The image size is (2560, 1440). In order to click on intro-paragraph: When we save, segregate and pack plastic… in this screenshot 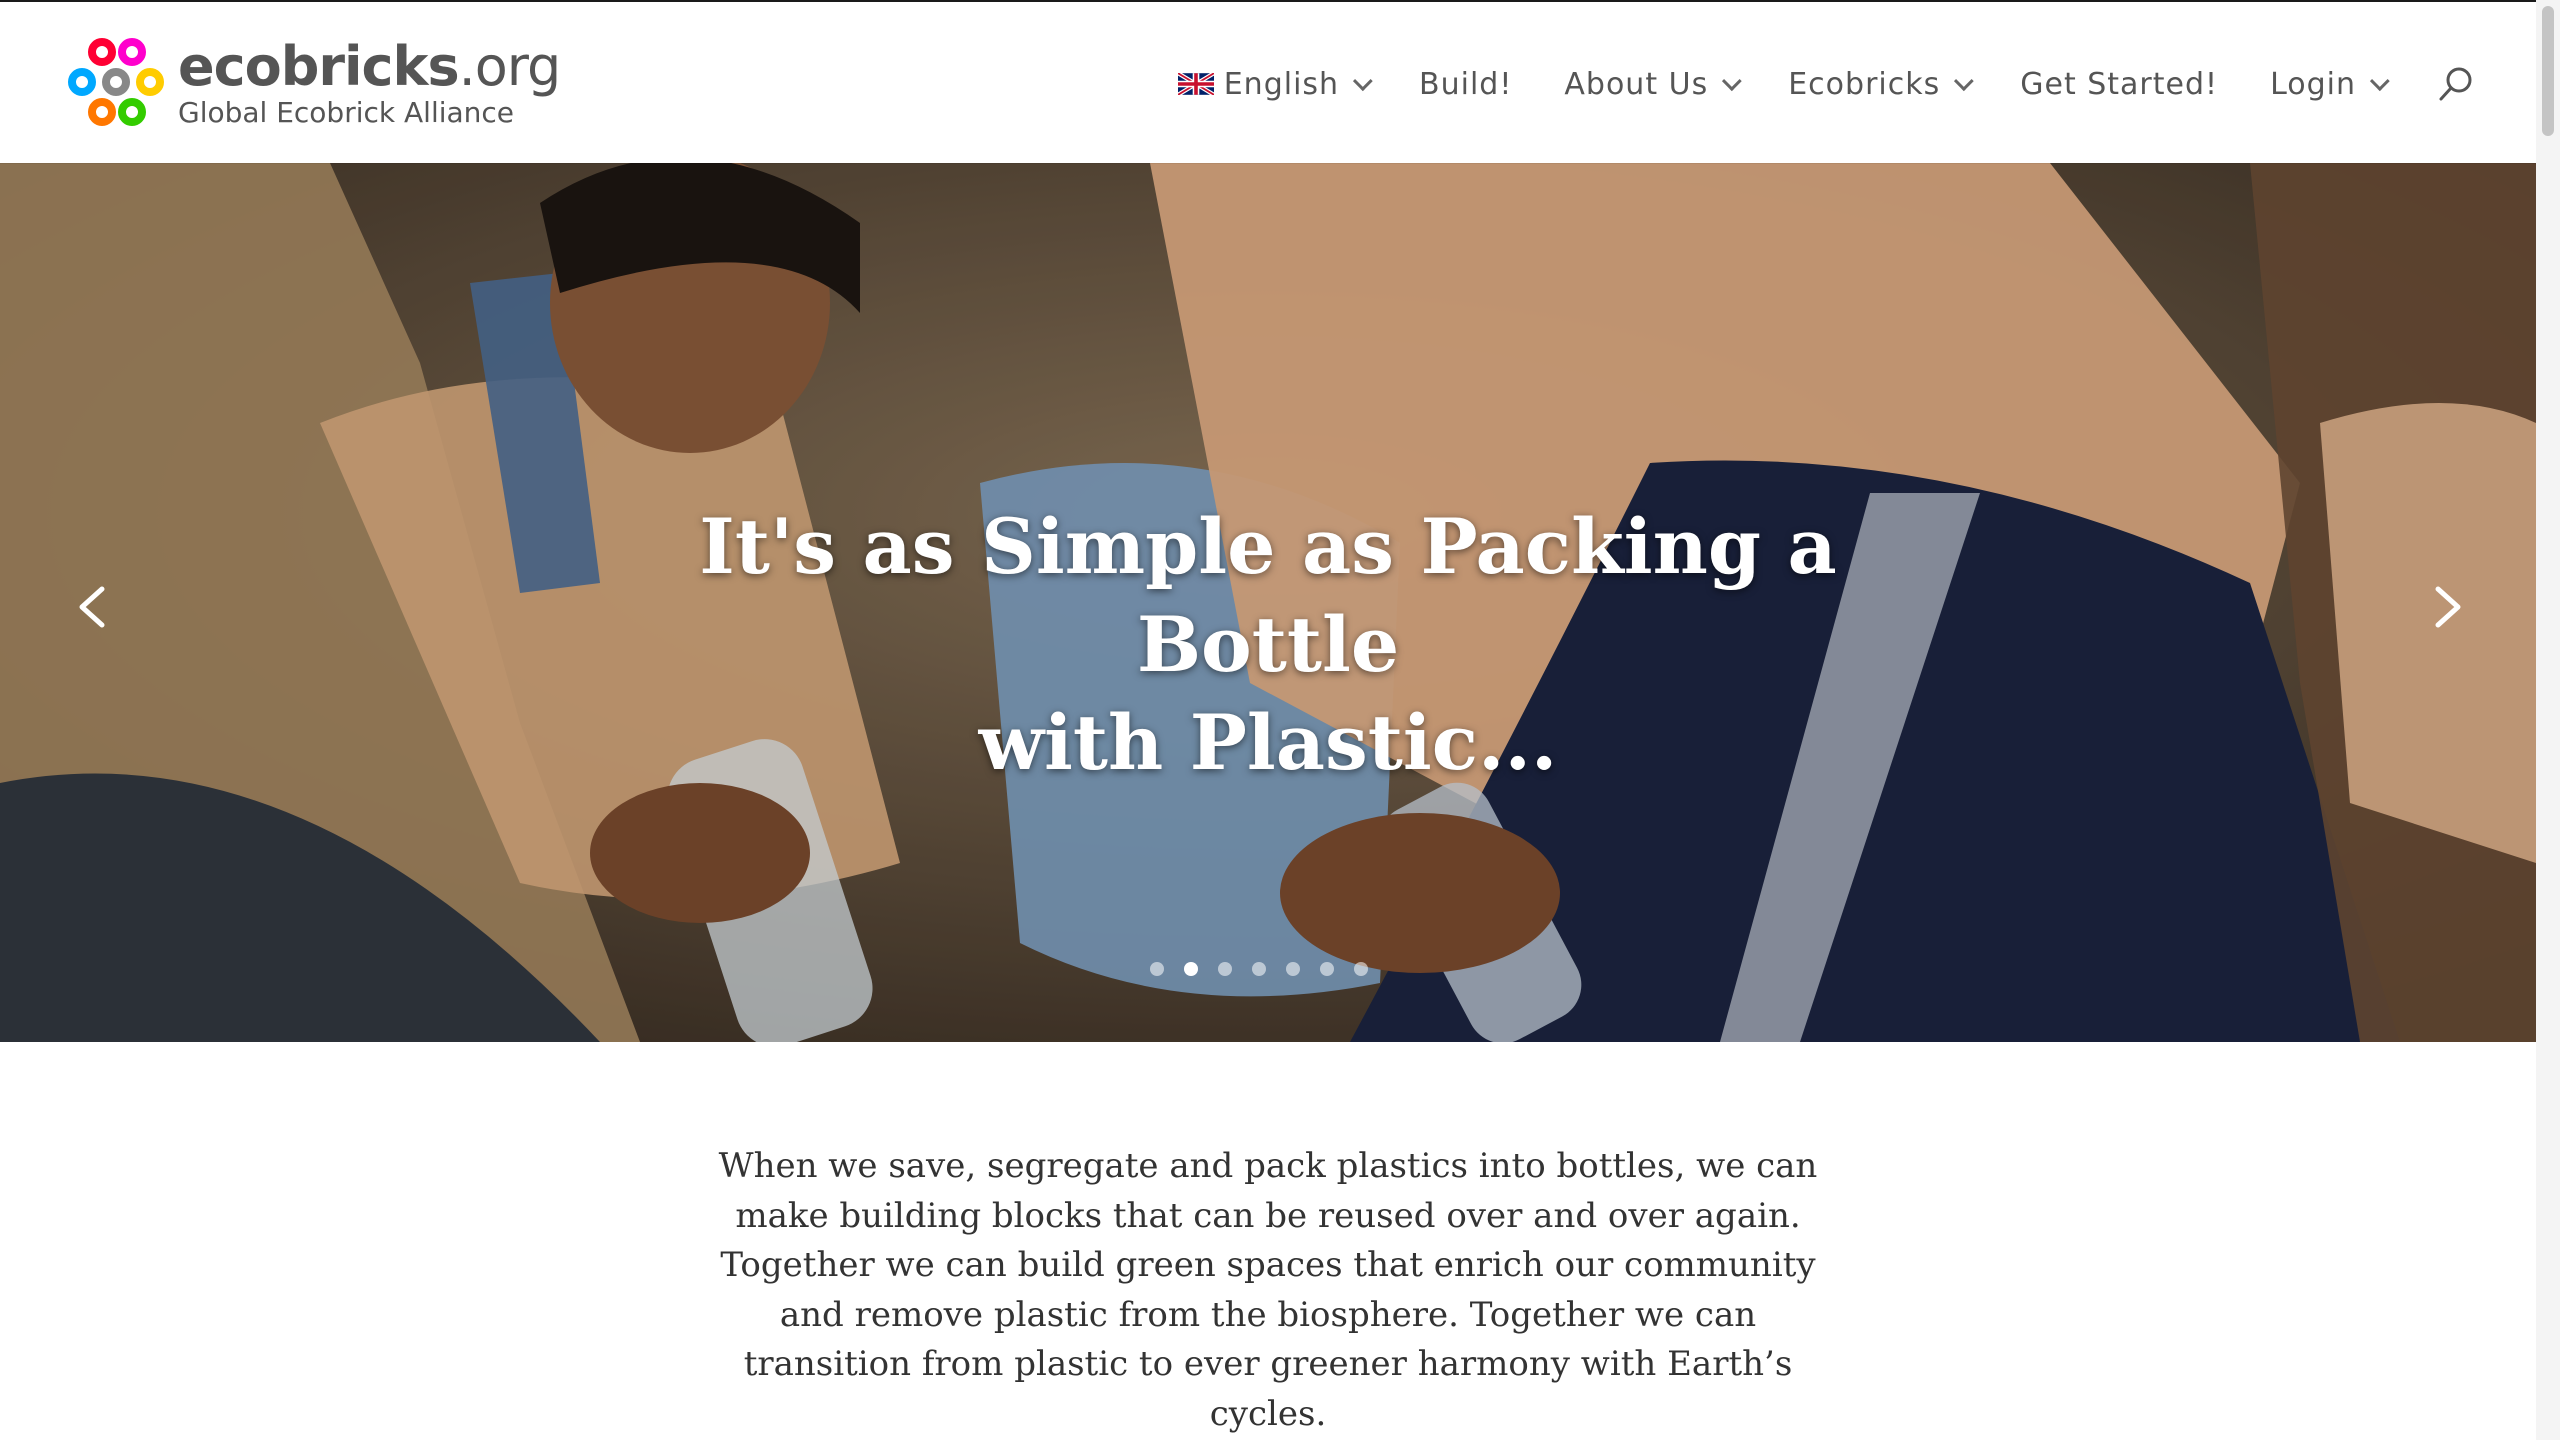, I will do `click(1268, 1290)`.